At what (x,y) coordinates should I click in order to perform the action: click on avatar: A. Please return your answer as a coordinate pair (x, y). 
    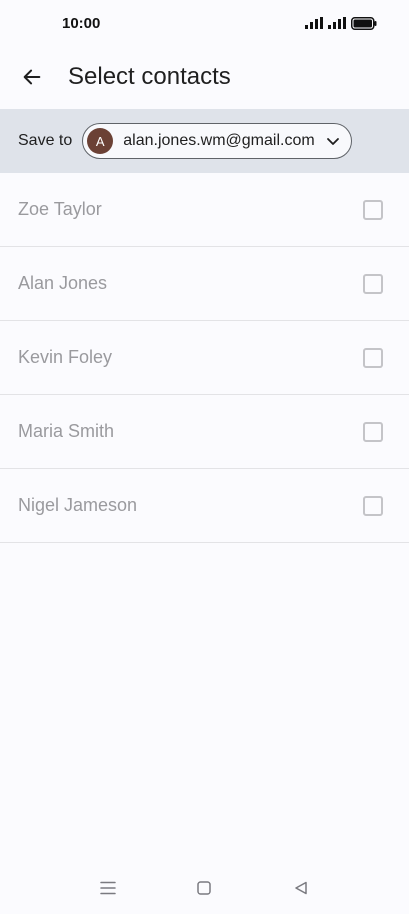
    Looking at the image, I should click on (100, 141).